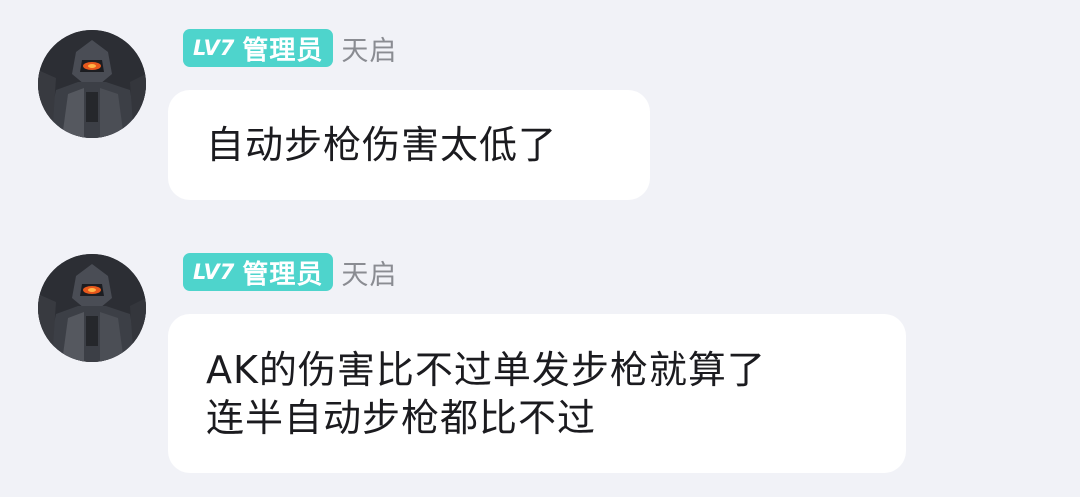  I want to click on message-text-line: 连半自动步枪都比不过, so click(401, 418).